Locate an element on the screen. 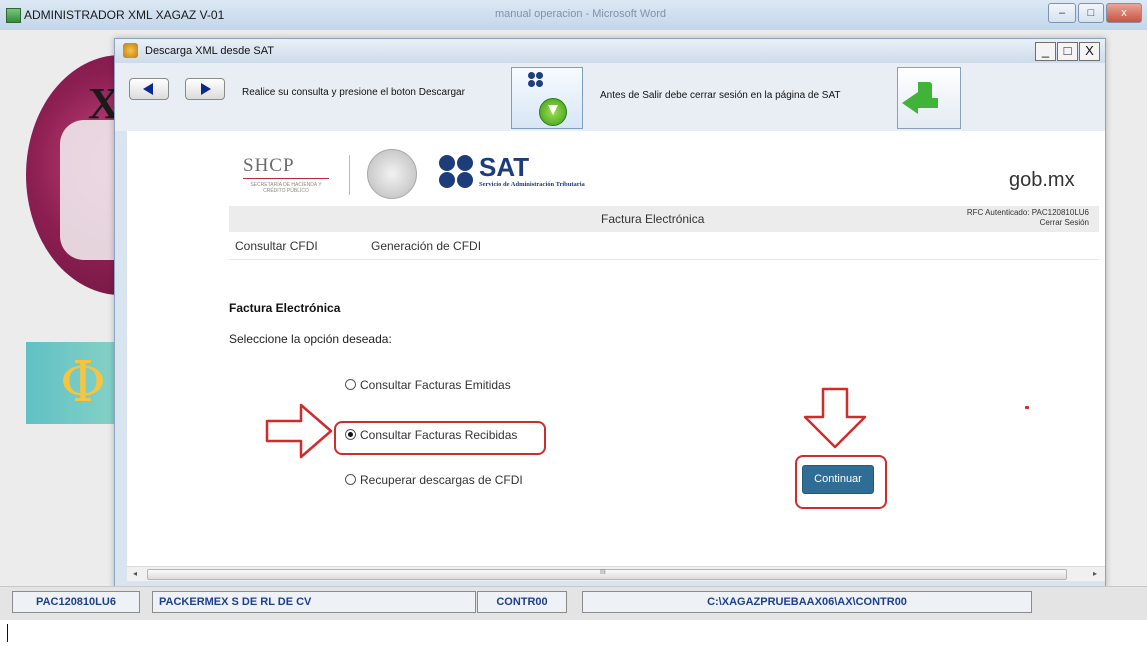  section-title: Factura Electrónica is located at coordinates (285, 308).